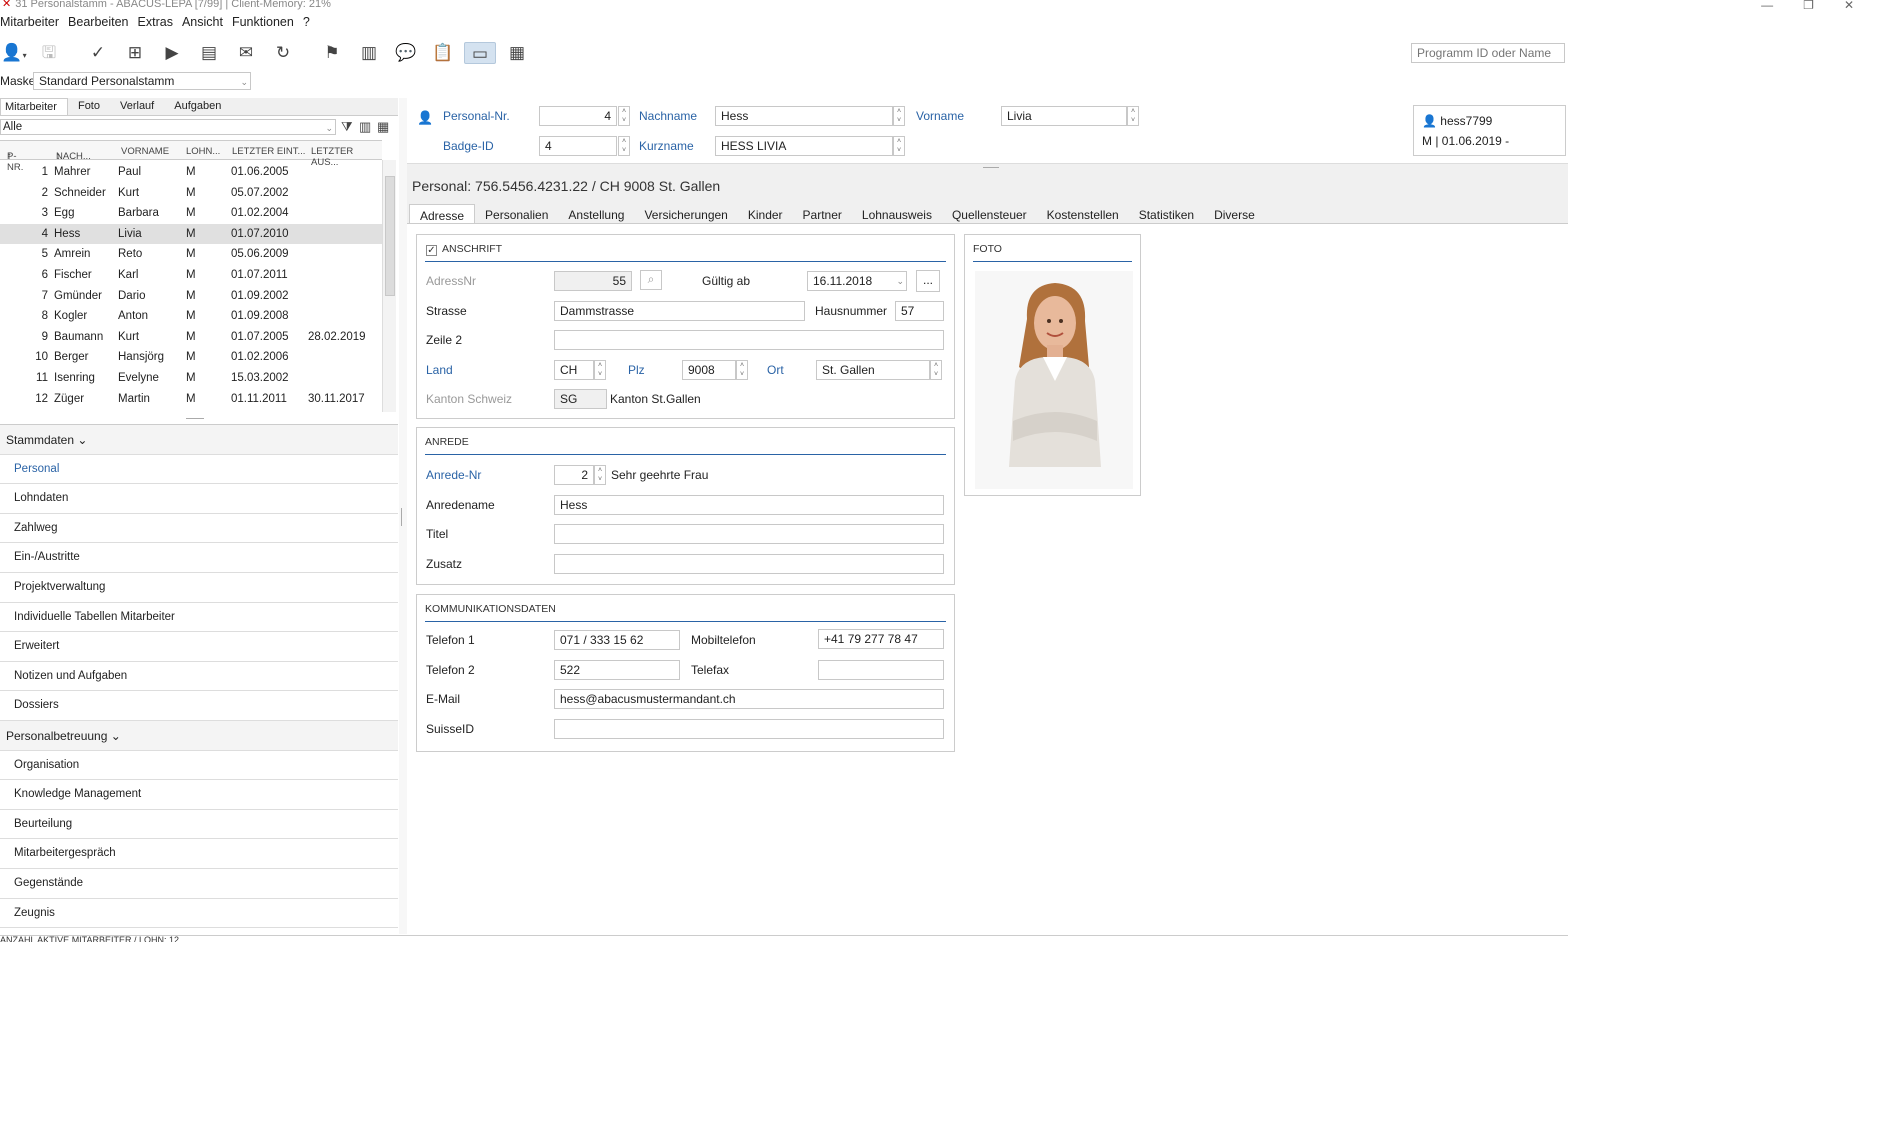 This screenshot has height=1144, width=1904. Describe the element at coordinates (191, 378) in the screenshot. I see `table-row: 11 Isenring Evelyne M 15.03.2002` at that location.